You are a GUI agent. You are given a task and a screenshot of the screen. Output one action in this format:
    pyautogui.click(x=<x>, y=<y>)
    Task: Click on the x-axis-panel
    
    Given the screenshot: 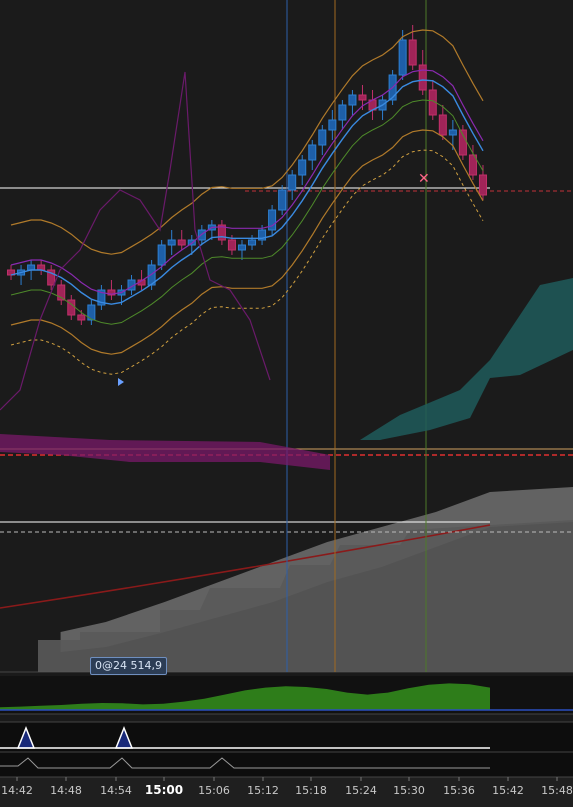 What is the action you would take?
    pyautogui.click(x=286, y=792)
    